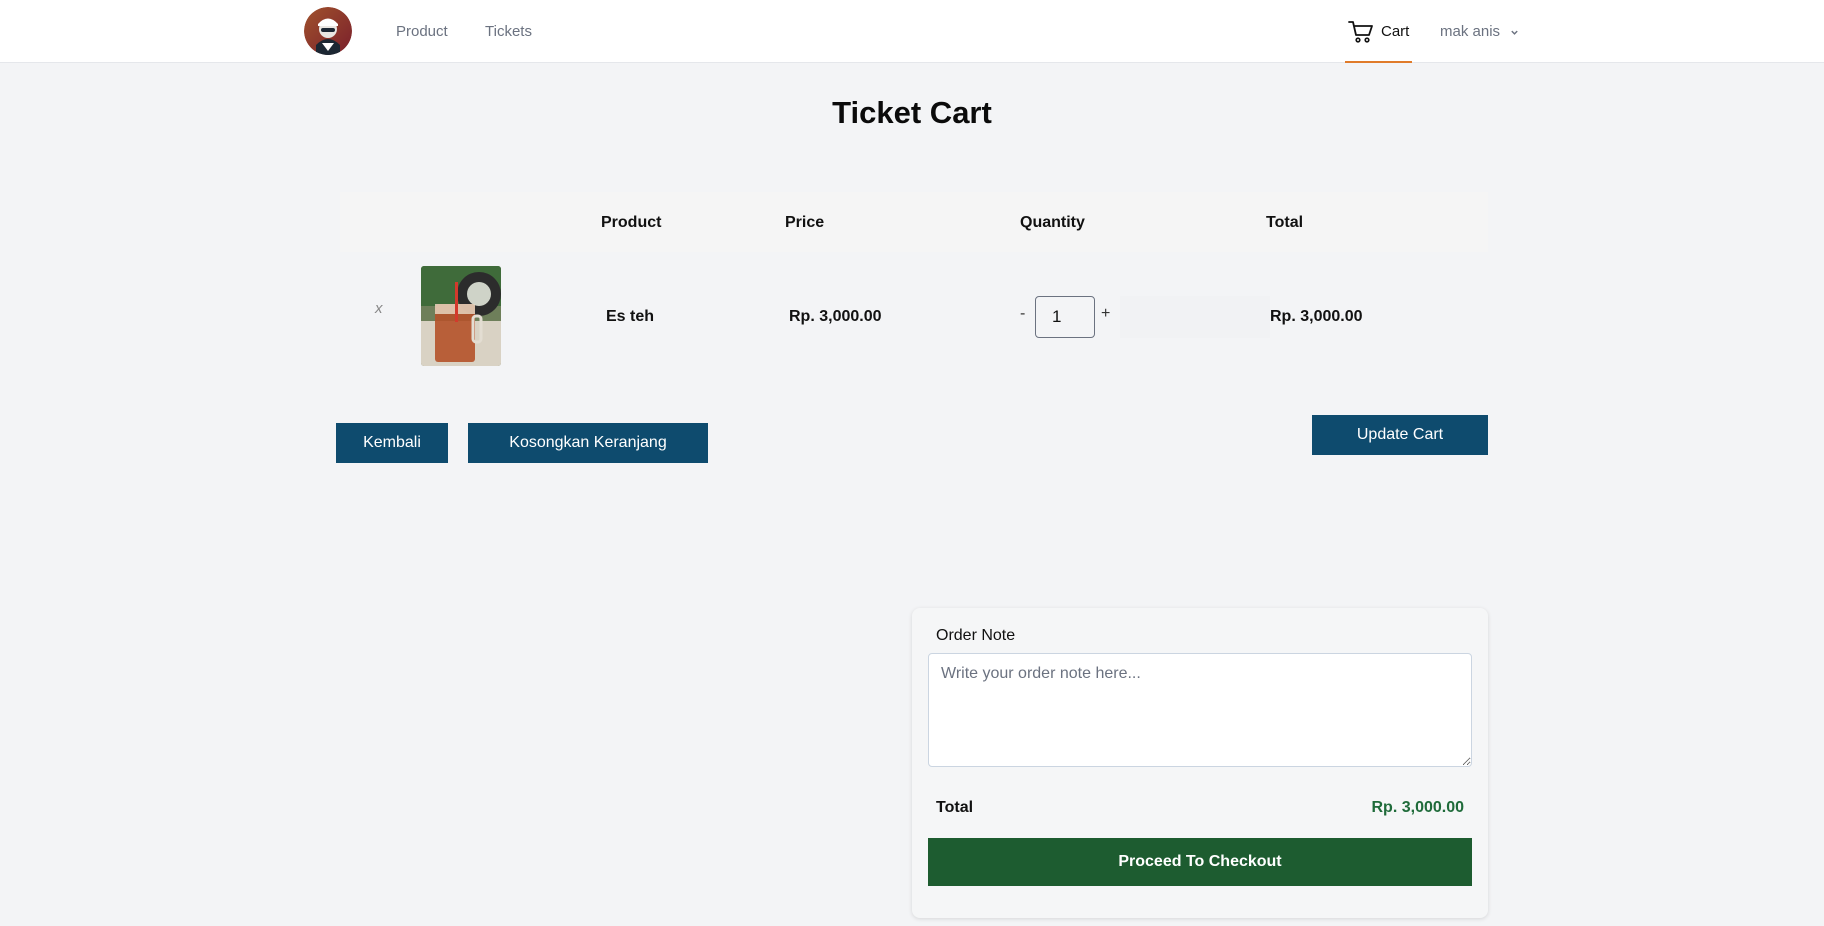 This screenshot has width=1824, height=926. Describe the element at coordinates (1360, 32) in the screenshot. I see `cart-icon` at that location.